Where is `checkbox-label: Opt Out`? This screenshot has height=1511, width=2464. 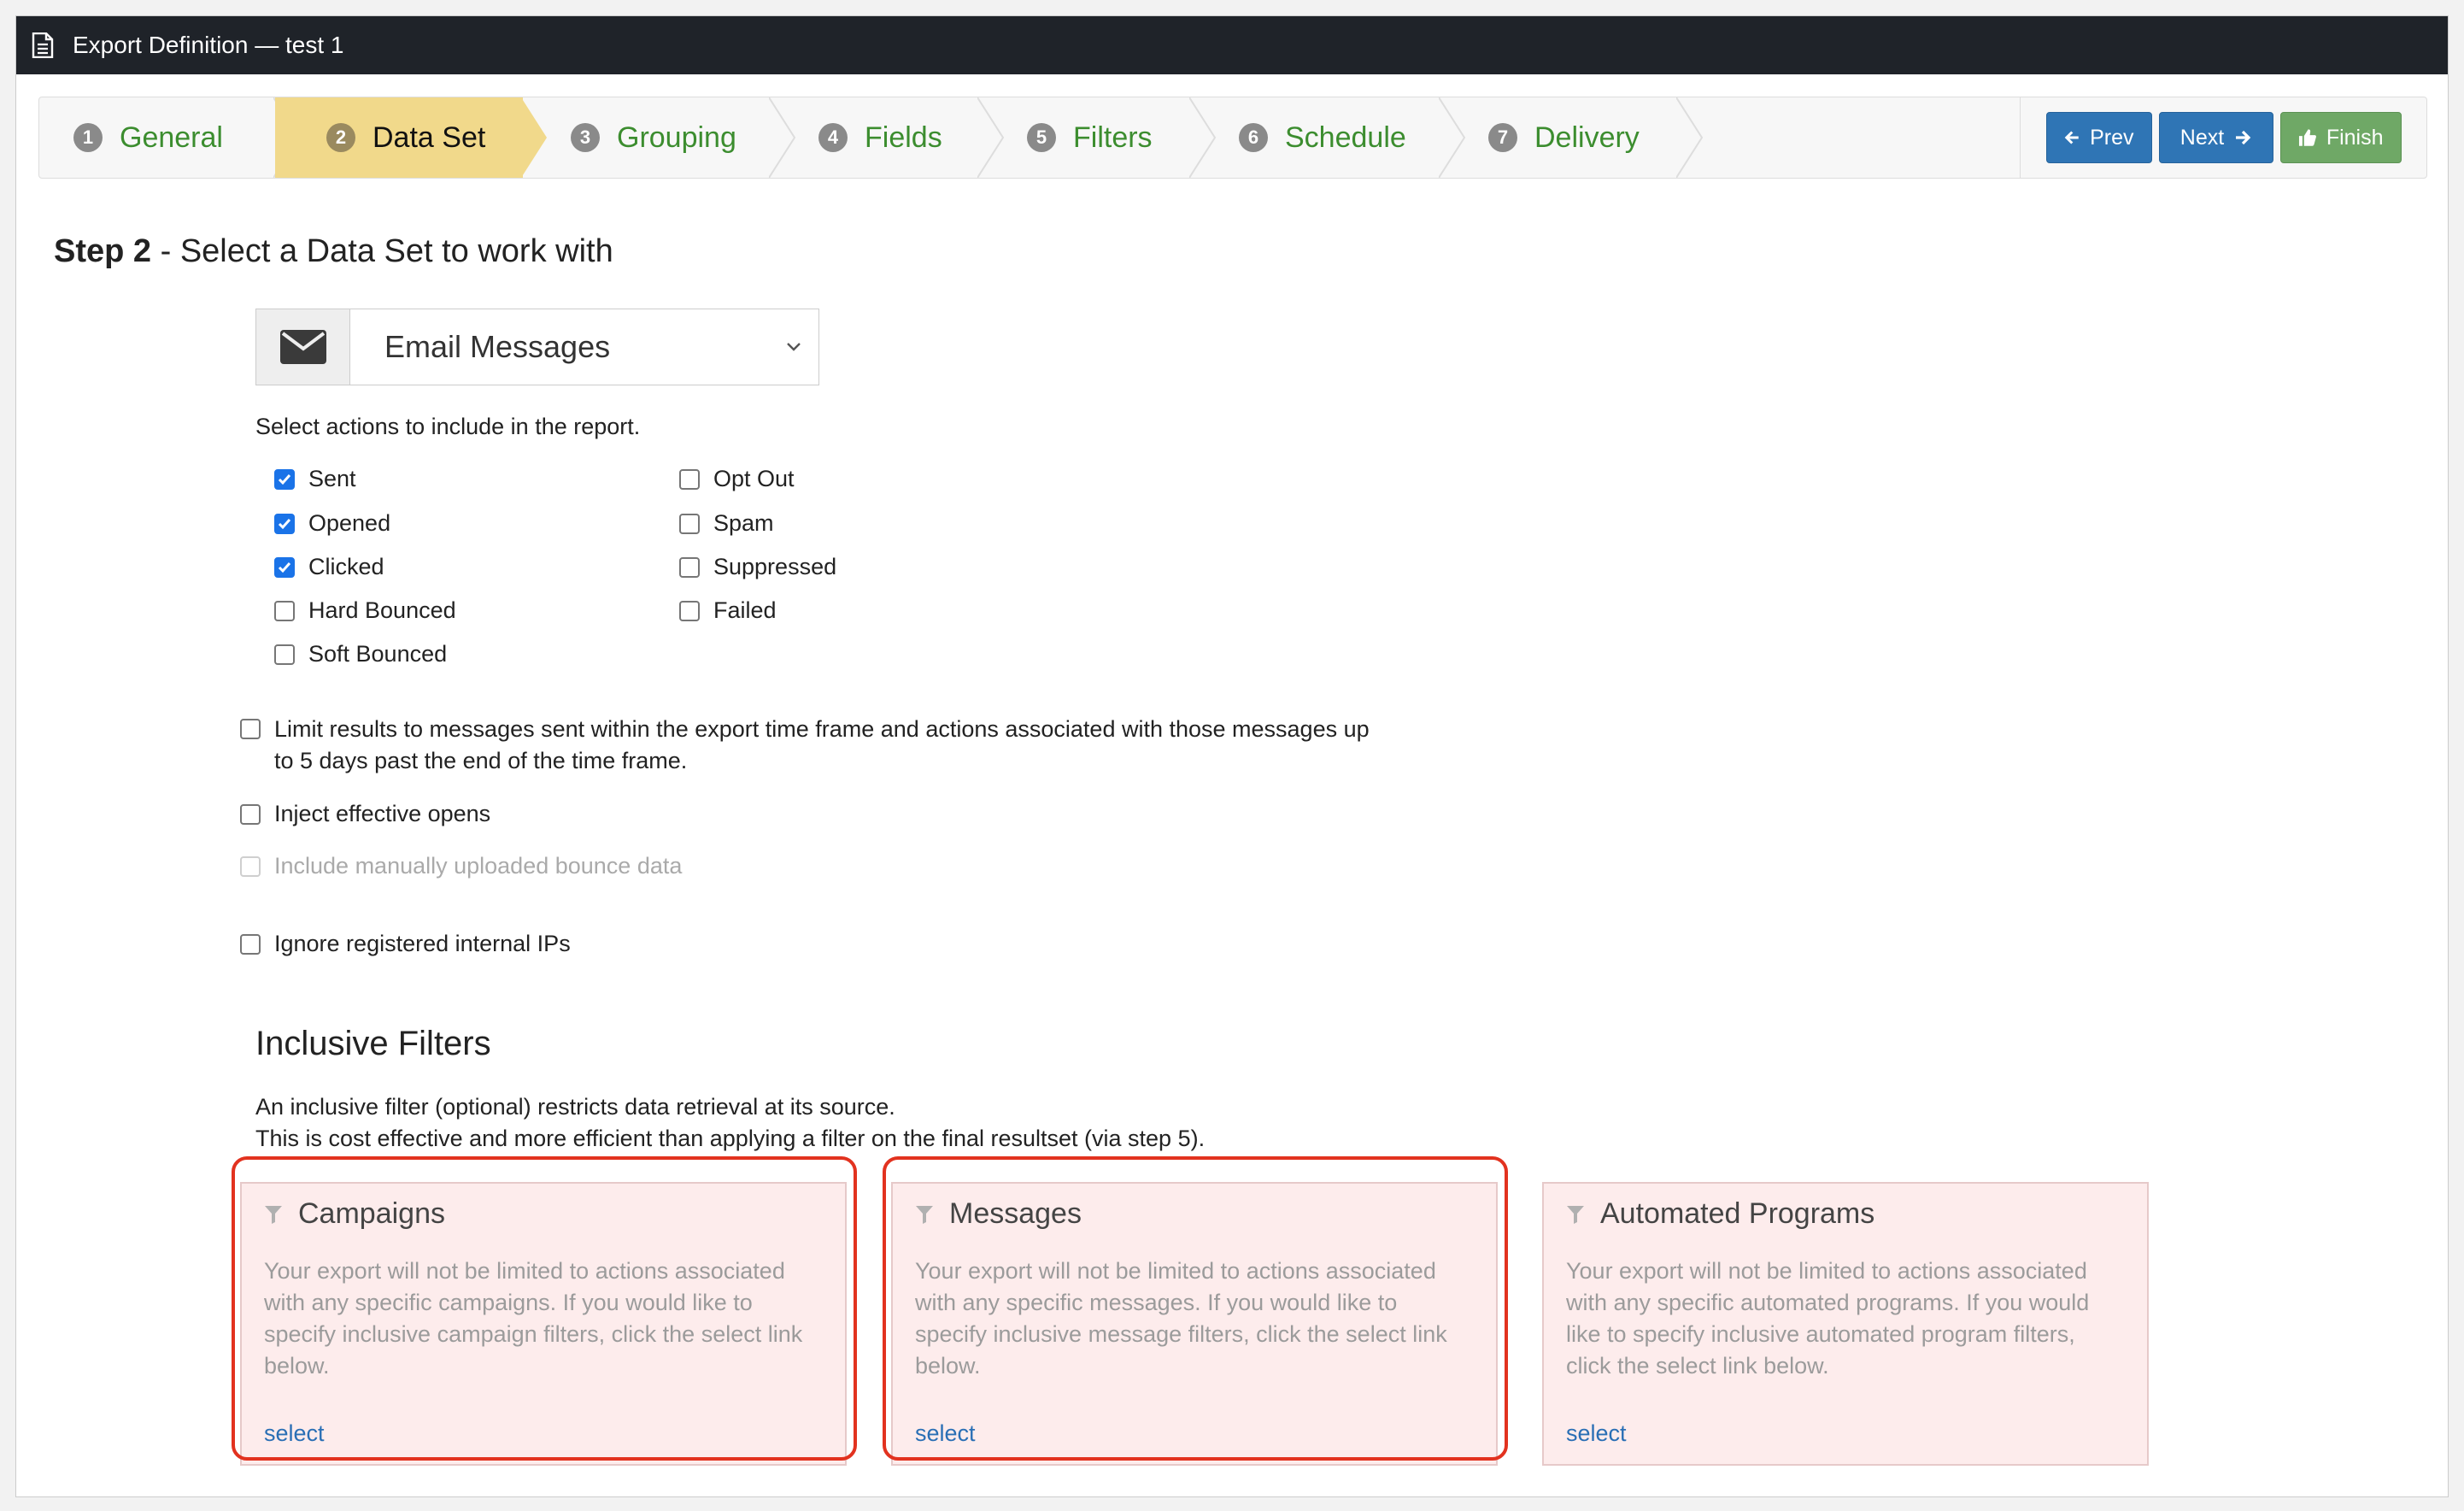 checkbox-label: Opt Out is located at coordinates (754, 478).